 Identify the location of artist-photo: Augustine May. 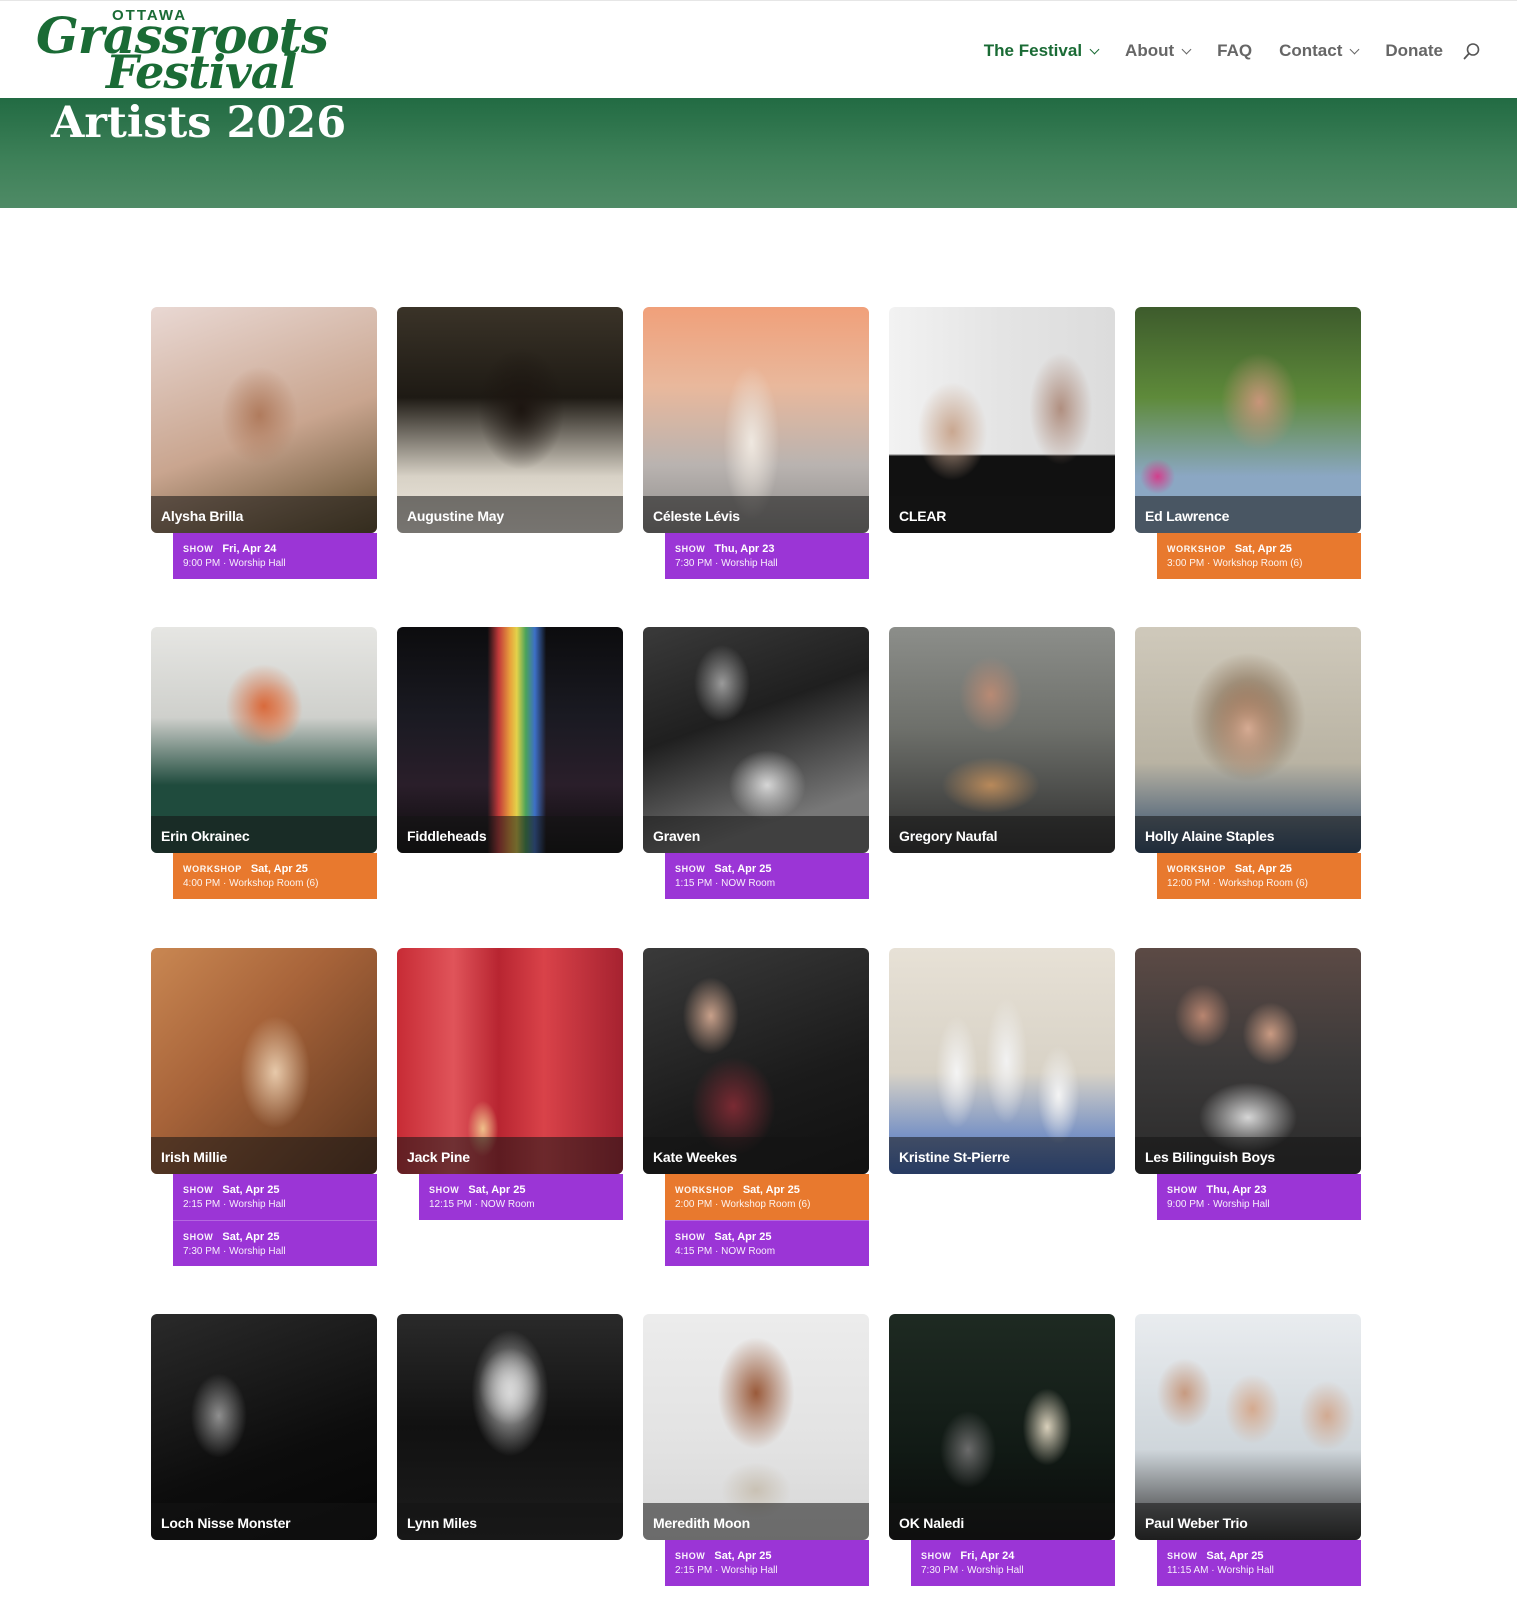
(510, 420).